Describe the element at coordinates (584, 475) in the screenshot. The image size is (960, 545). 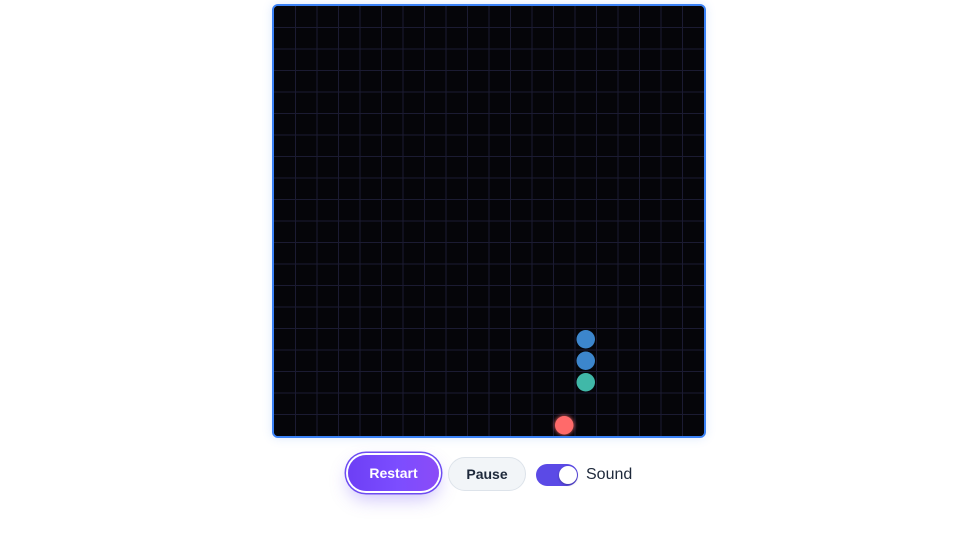
I see `sound-toggle: Sound` at that location.